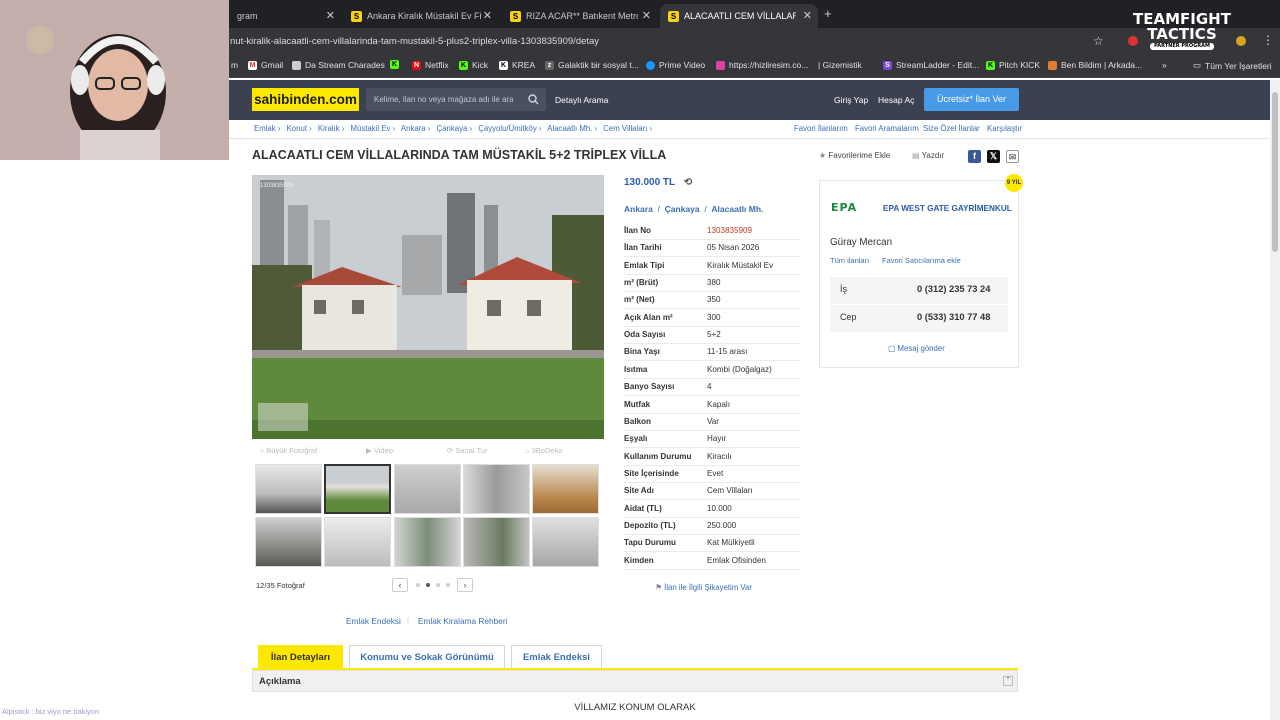 The height and width of the screenshot is (720, 1280). I want to click on menu-kebab-icon: ⋮, so click(1268, 40).